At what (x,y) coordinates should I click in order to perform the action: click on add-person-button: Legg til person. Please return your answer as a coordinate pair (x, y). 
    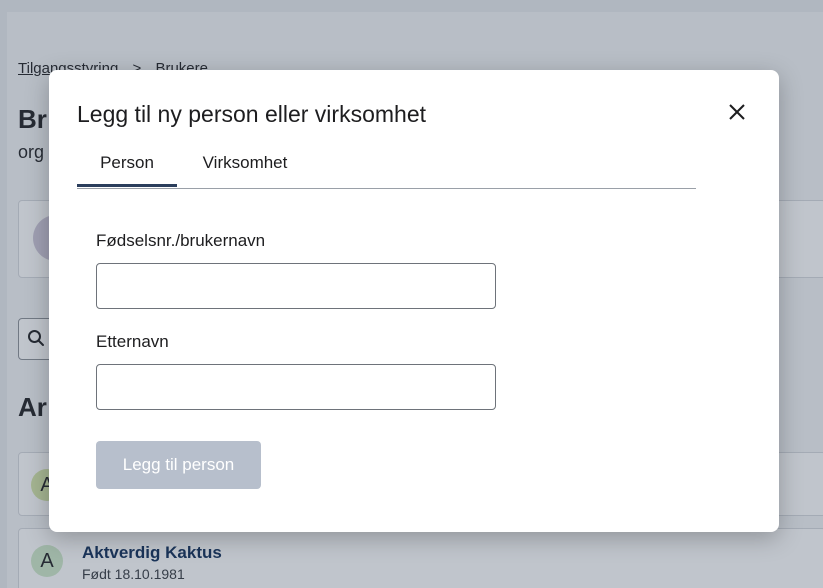
    Looking at the image, I should click on (178, 465).